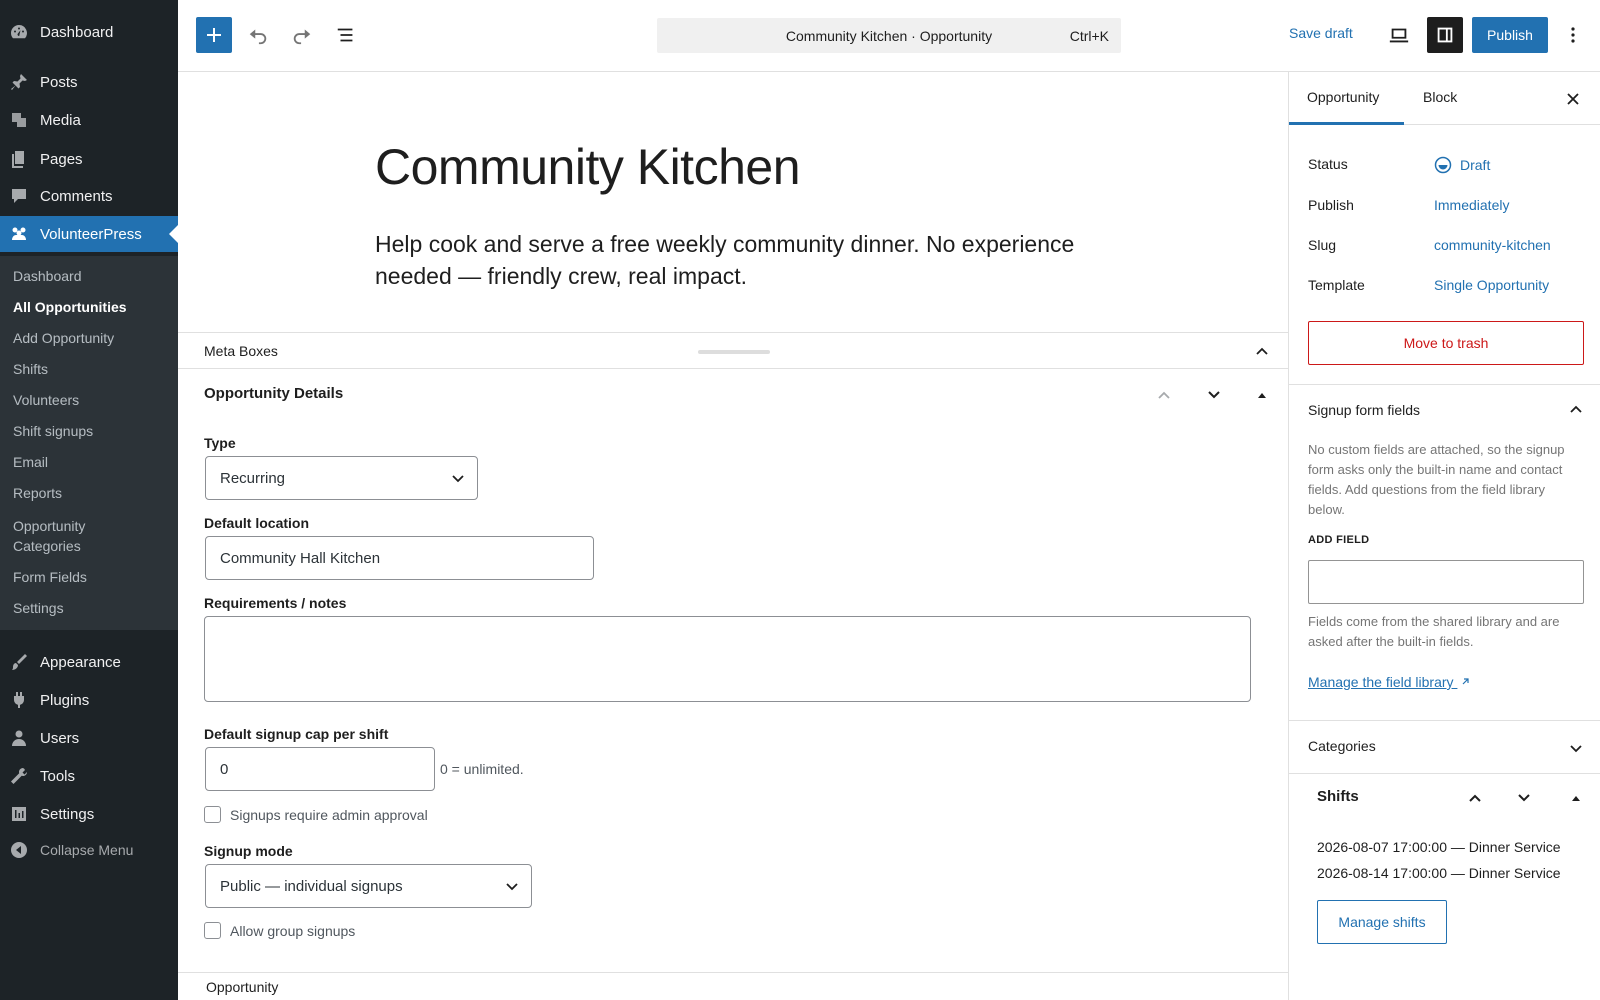 The image size is (1600, 1000). Describe the element at coordinates (214, 35) in the screenshot. I see `block-inserter-button` at that location.